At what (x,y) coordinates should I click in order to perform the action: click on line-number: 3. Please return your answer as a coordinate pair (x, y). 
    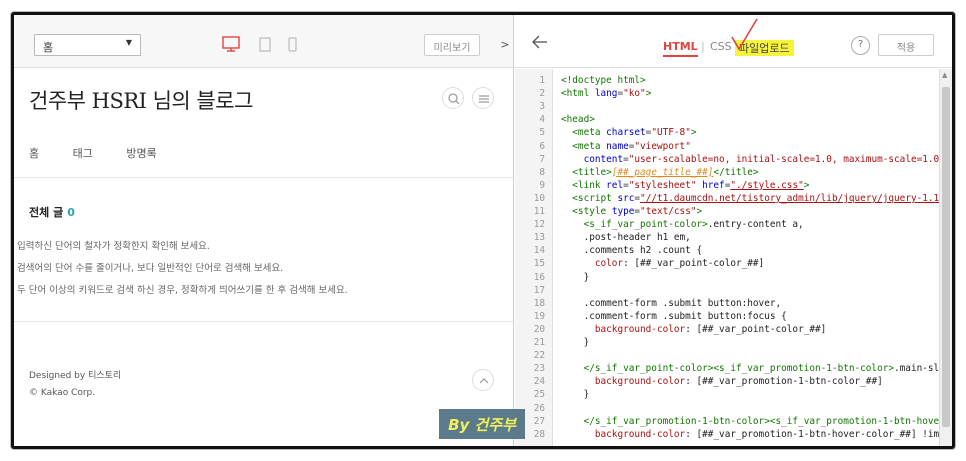
    Looking at the image, I should click on (542, 107).